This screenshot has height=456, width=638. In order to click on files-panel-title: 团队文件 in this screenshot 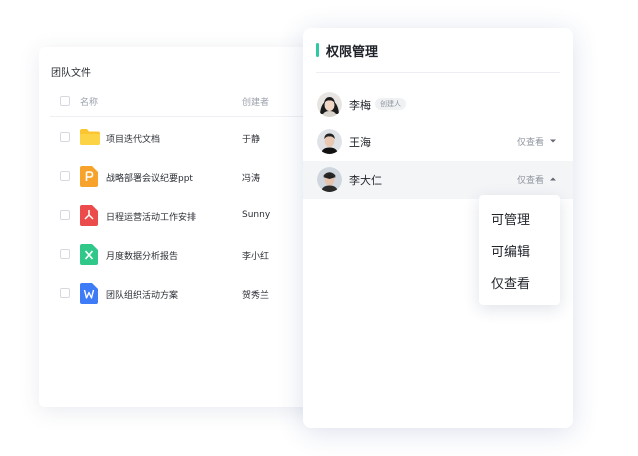, I will do `click(71, 73)`.